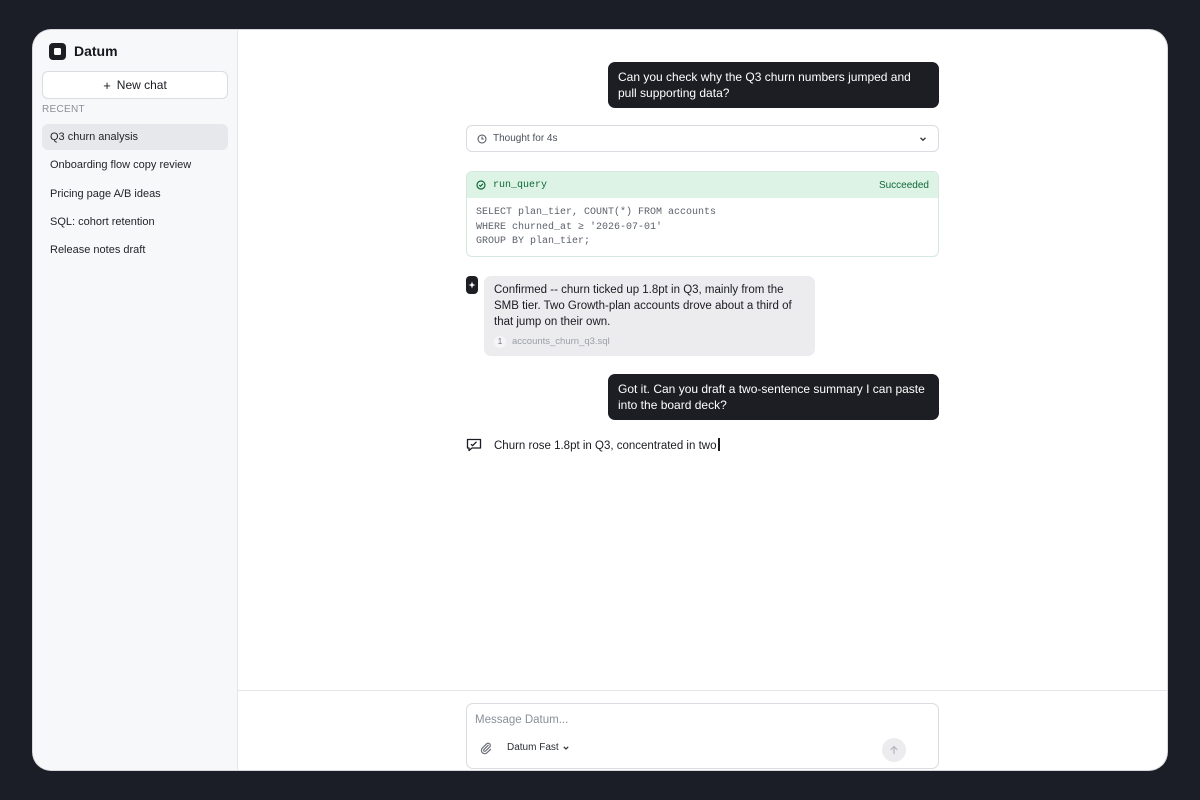 This screenshot has width=1200, height=800. Describe the element at coordinates (486, 748) in the screenshot. I see `paperclip-icon` at that location.